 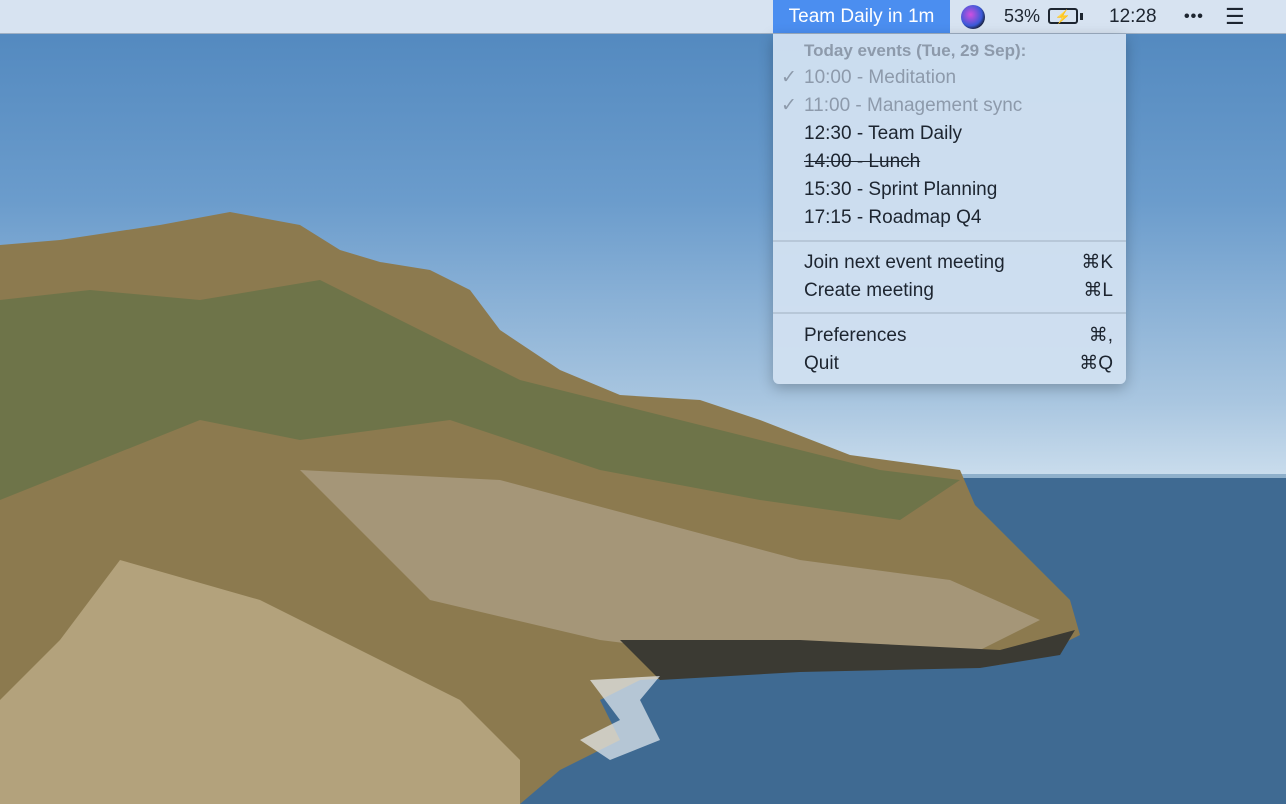 I want to click on item-label: Join next event meeting, so click(x=904, y=262).